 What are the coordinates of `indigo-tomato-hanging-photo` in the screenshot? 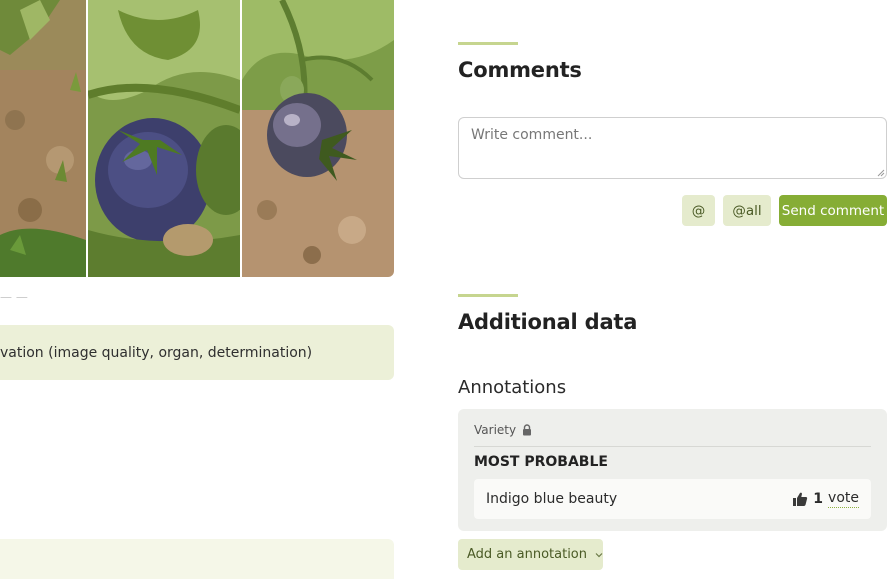 It's located at (318, 138).